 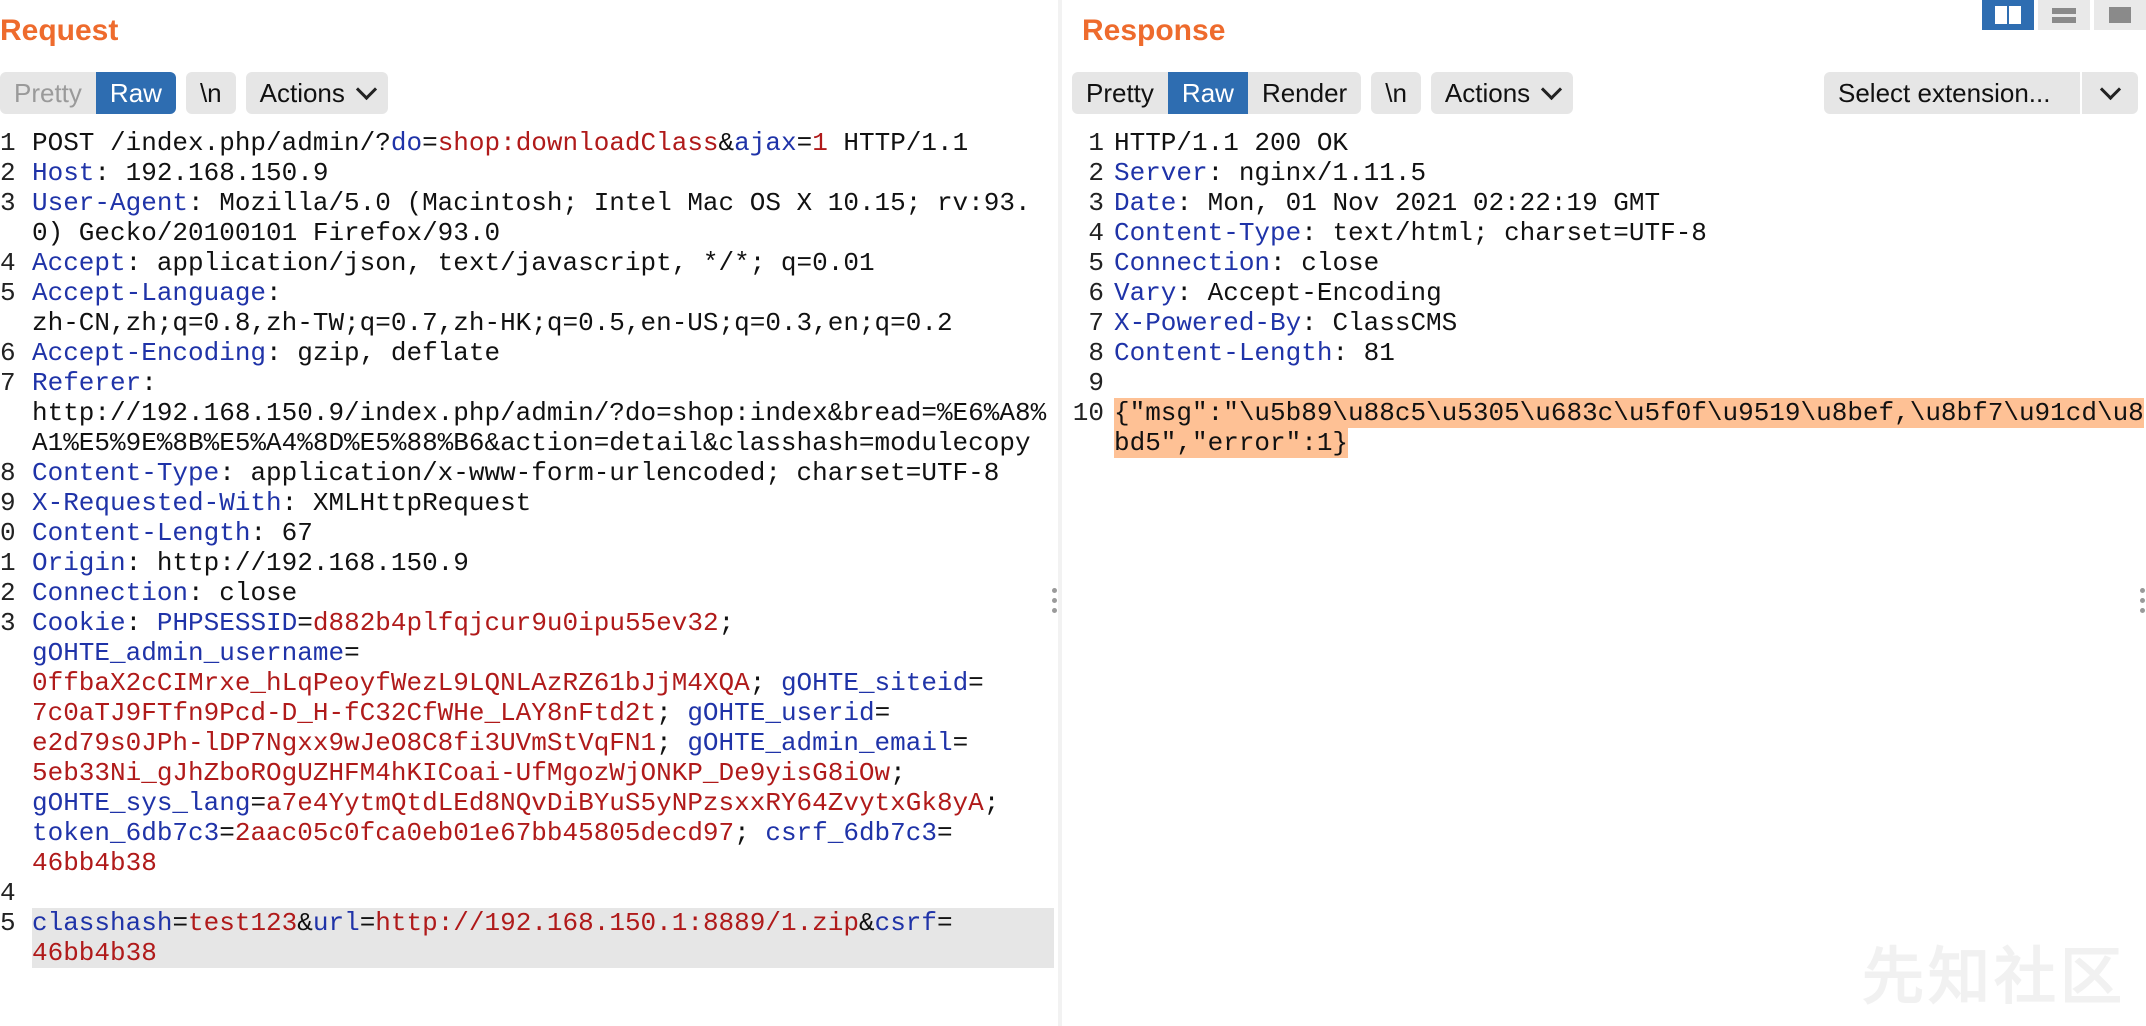 What do you see at coordinates (8, 473) in the screenshot?
I see `line-number: 8` at bounding box center [8, 473].